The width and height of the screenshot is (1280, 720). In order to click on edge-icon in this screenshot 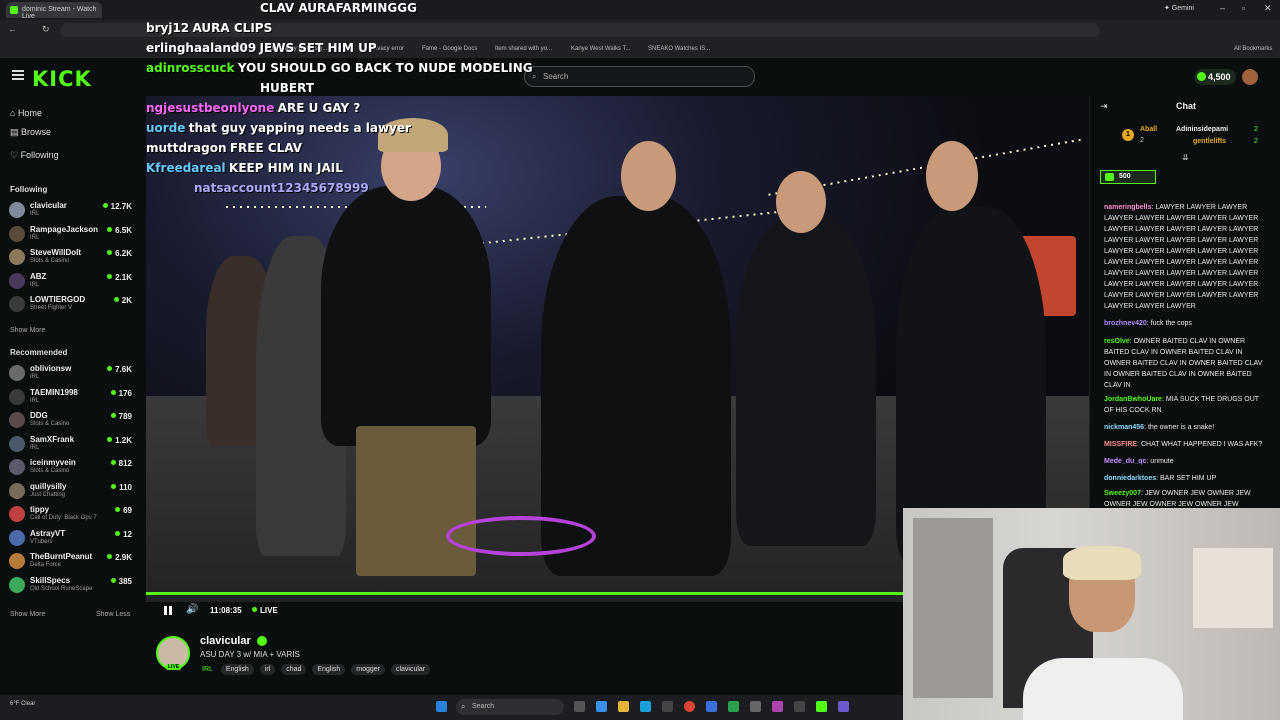, I will do `click(645, 706)`.